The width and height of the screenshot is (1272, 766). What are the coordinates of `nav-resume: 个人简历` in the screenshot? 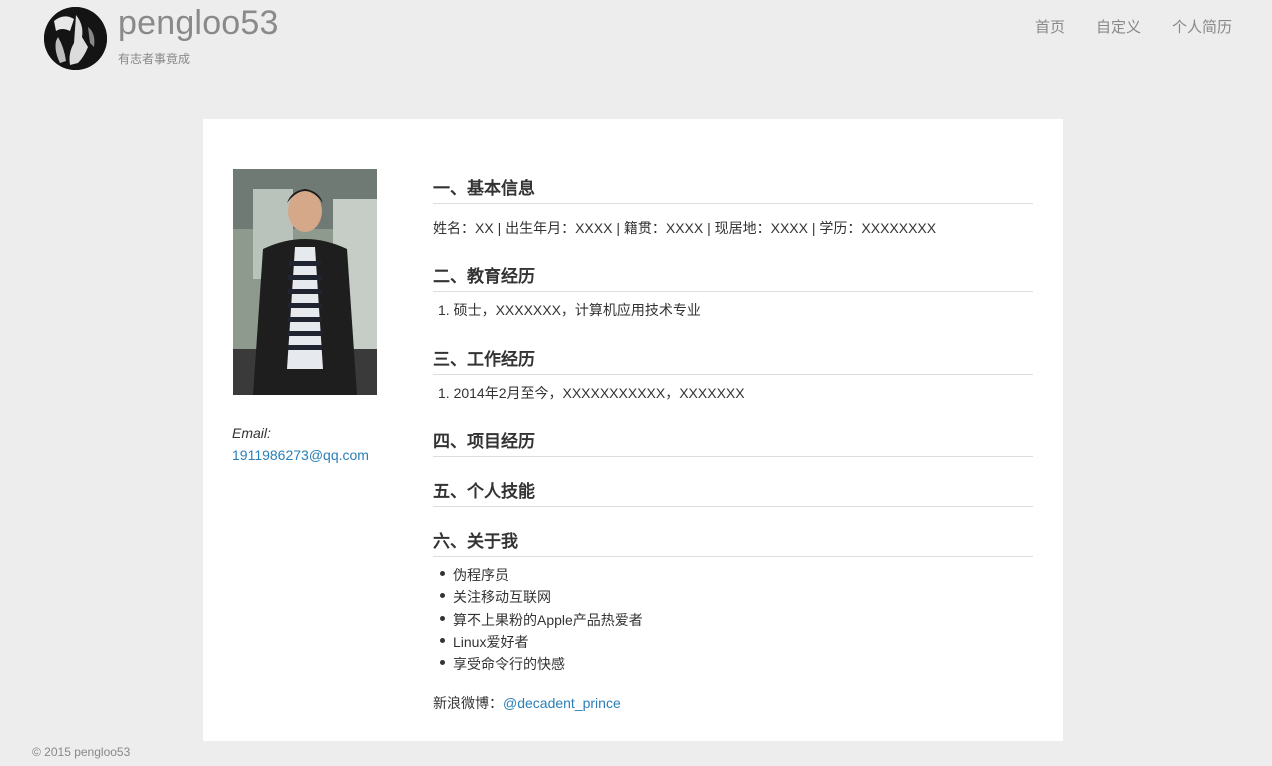 It's located at (1202, 26).